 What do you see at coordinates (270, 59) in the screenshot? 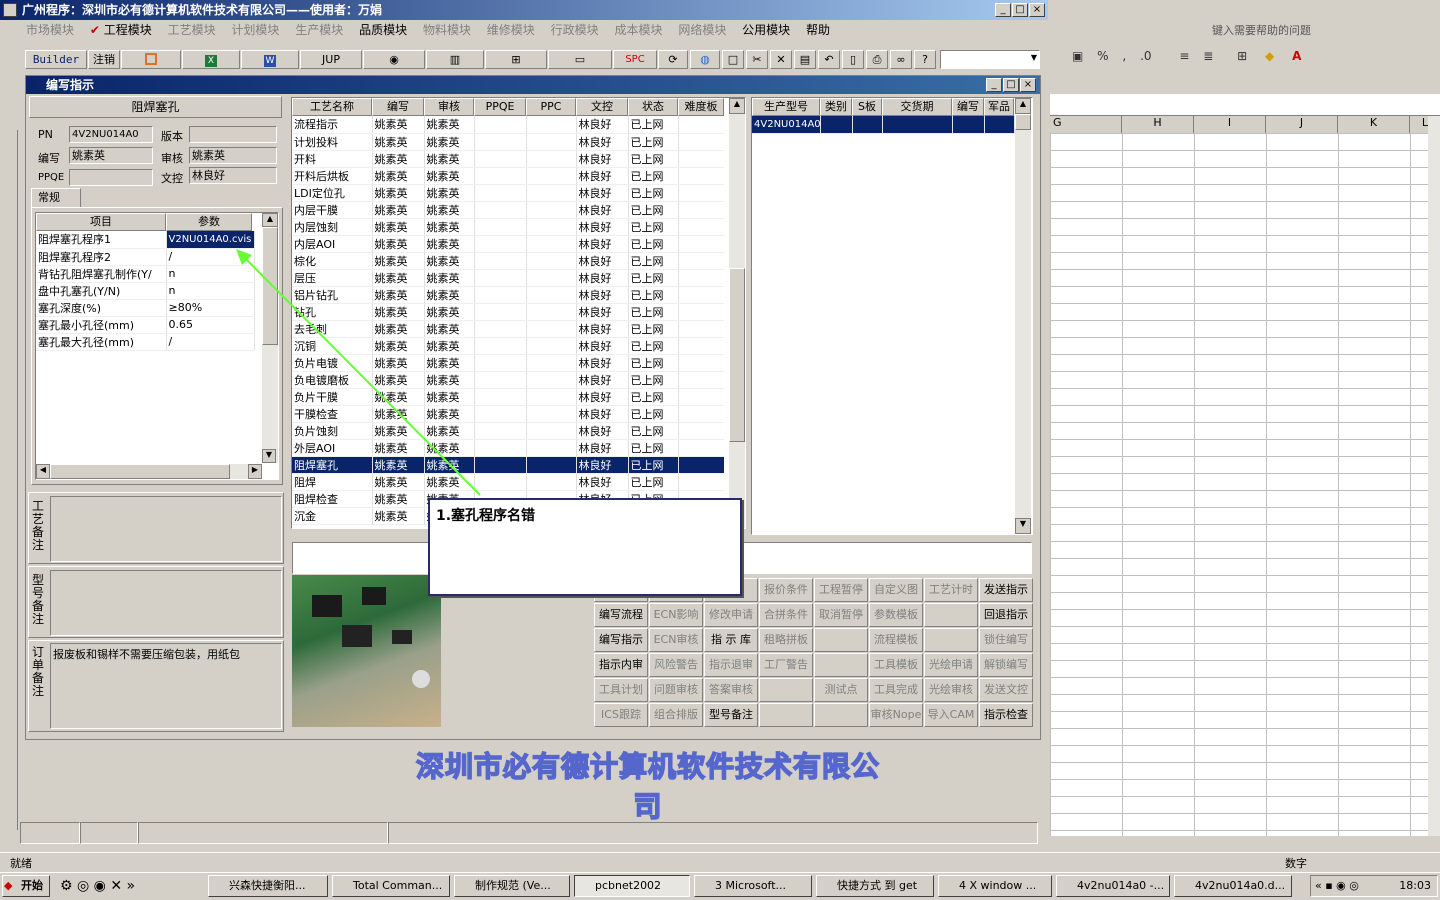
I see `word-button: W` at bounding box center [270, 59].